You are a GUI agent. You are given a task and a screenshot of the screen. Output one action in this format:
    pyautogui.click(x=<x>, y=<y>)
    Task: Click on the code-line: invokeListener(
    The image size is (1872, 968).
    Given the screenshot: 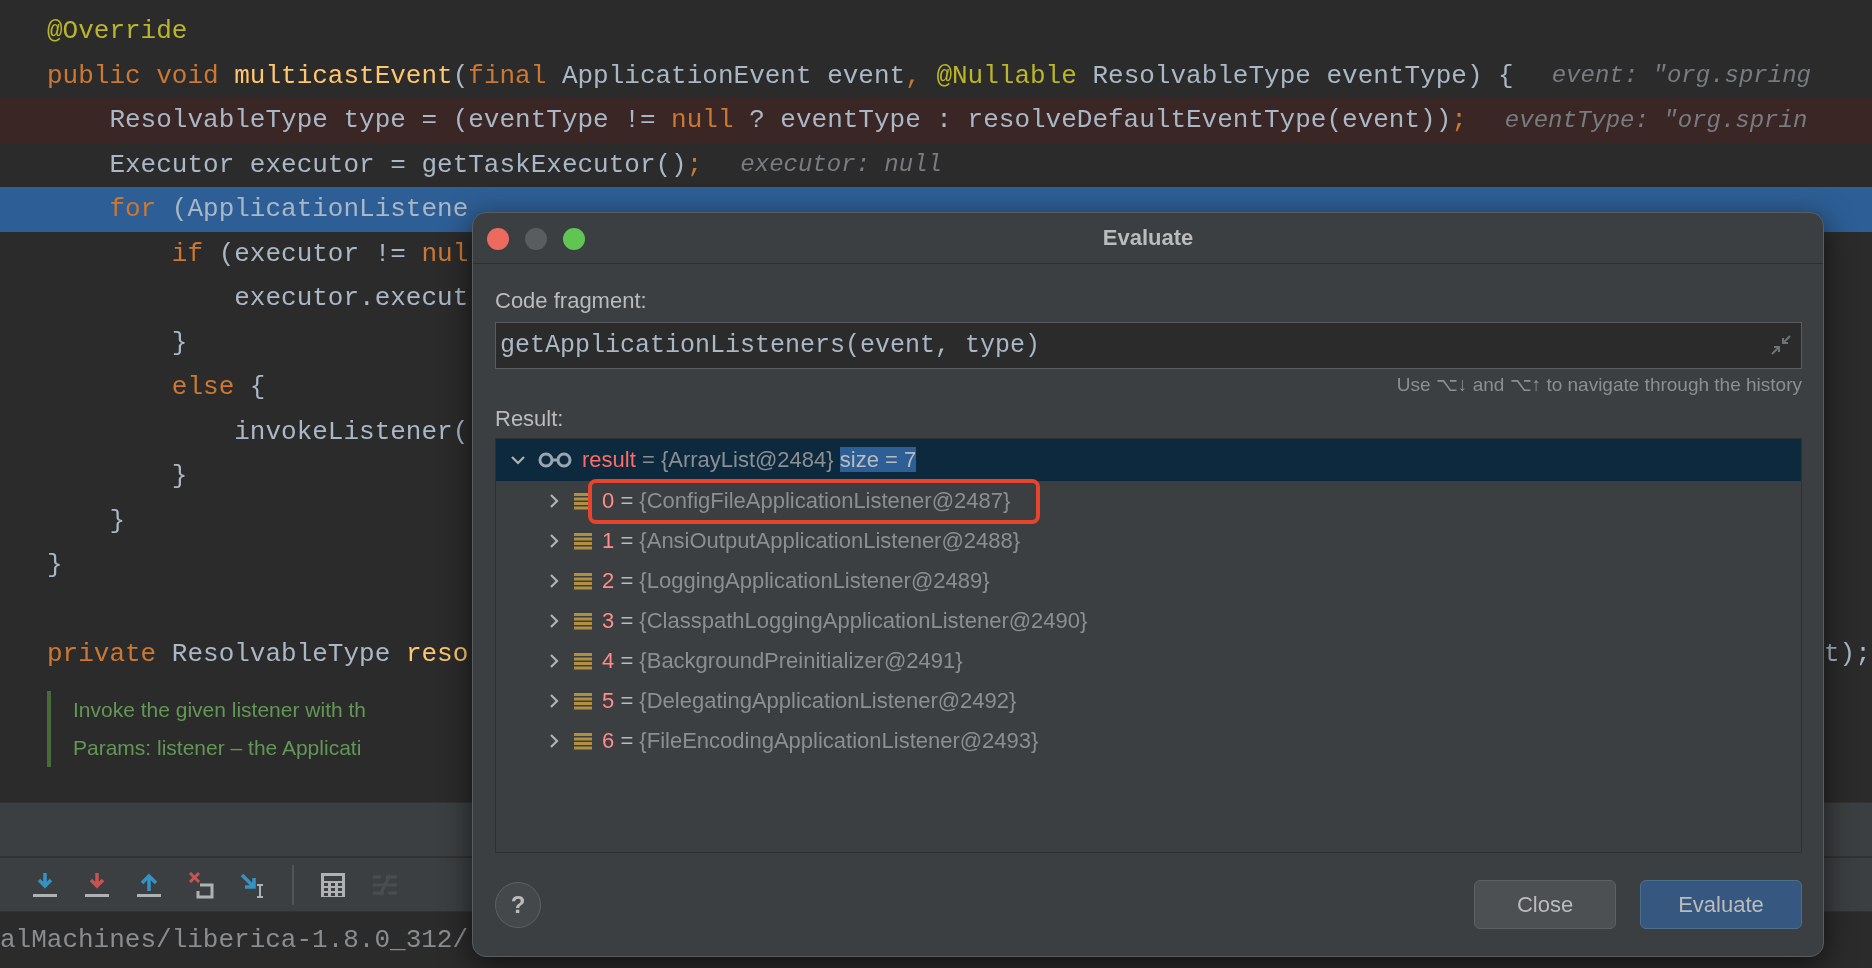 What is the action you would take?
    pyautogui.click(x=351, y=431)
    